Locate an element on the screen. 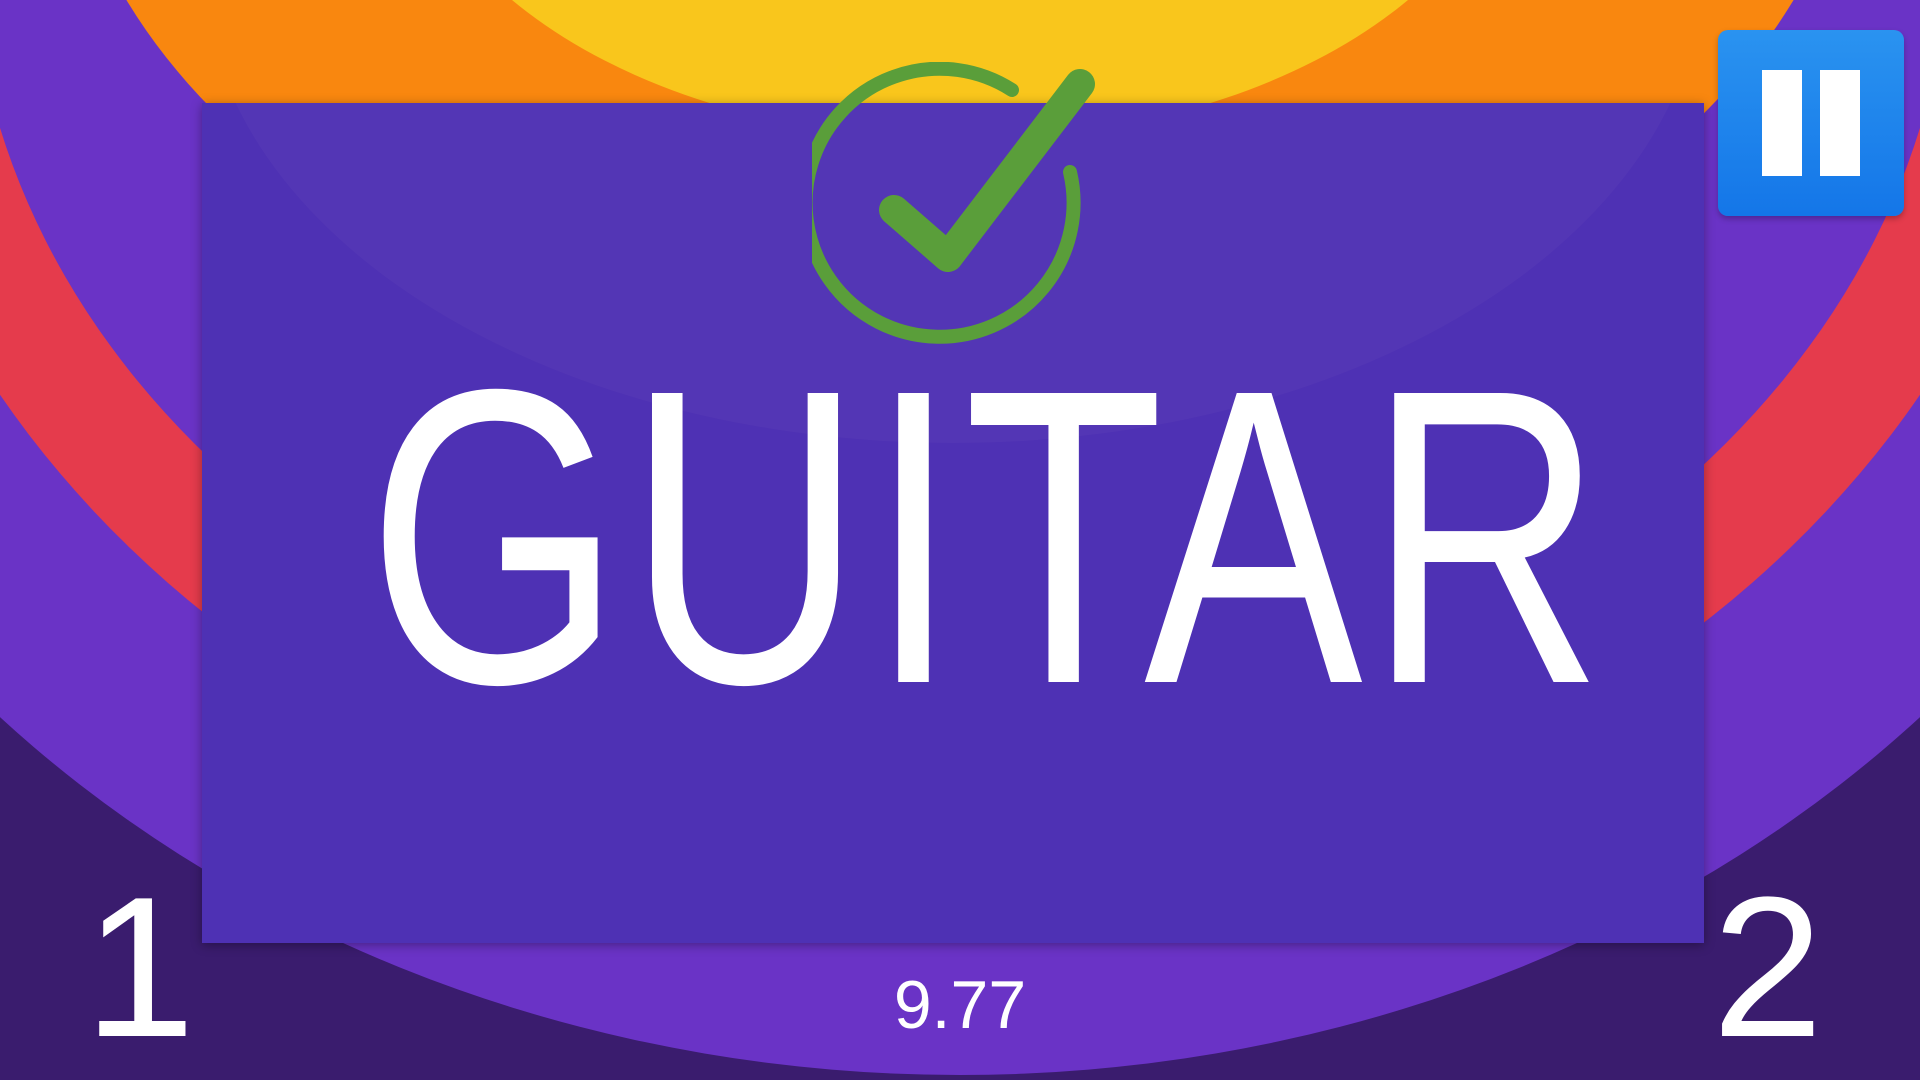 This screenshot has width=1920, height=1080. round-timer: 9.77 is located at coordinates (960, 1005).